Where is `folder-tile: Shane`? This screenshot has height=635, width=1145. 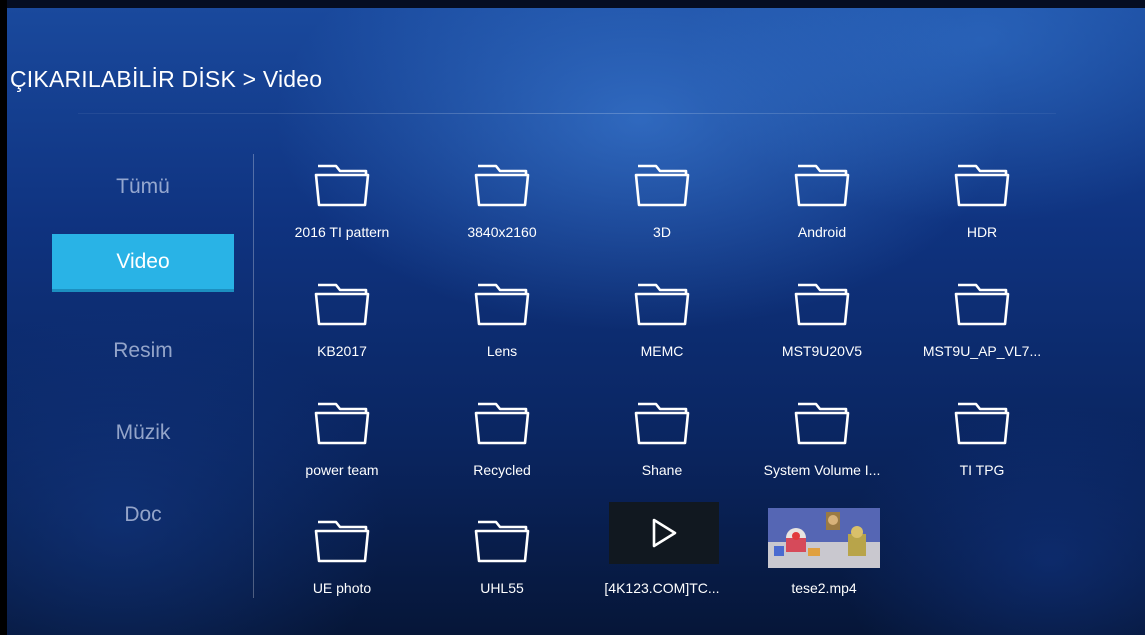
folder-tile: Shane is located at coordinates (662, 443).